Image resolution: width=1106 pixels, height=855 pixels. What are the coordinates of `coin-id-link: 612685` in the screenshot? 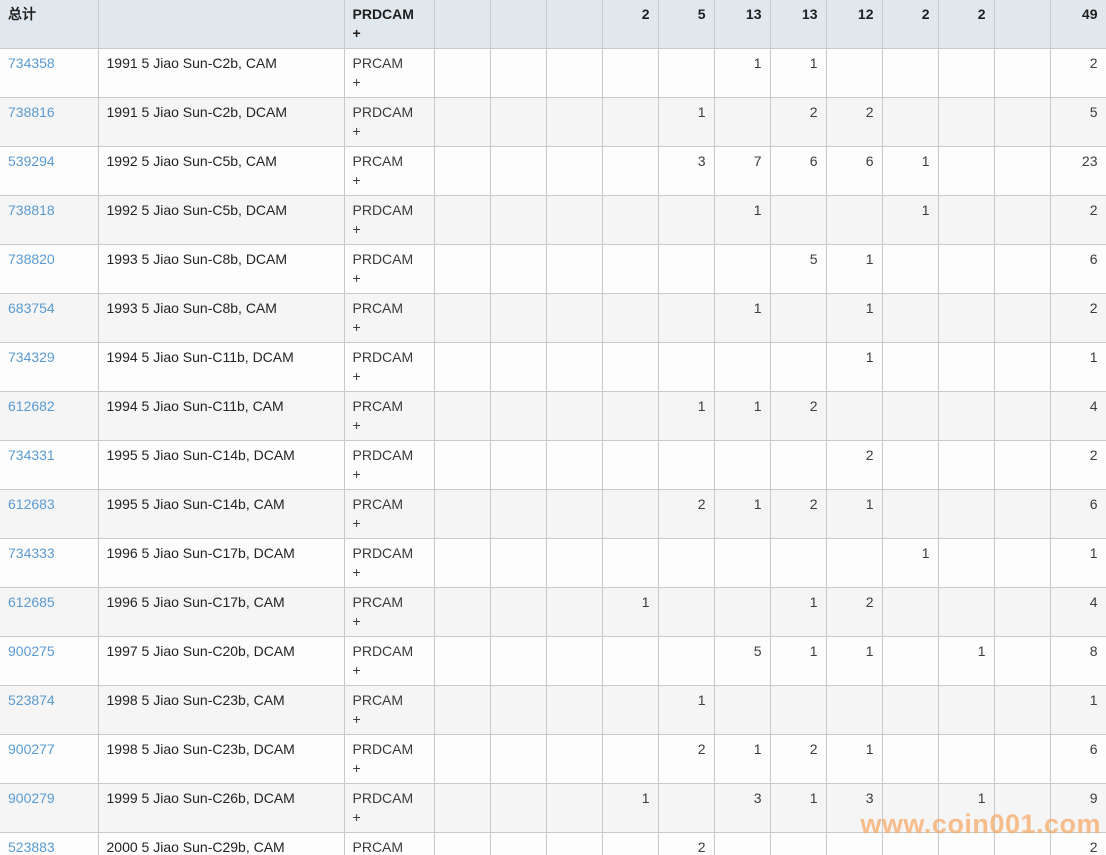 It's located at (31, 602).